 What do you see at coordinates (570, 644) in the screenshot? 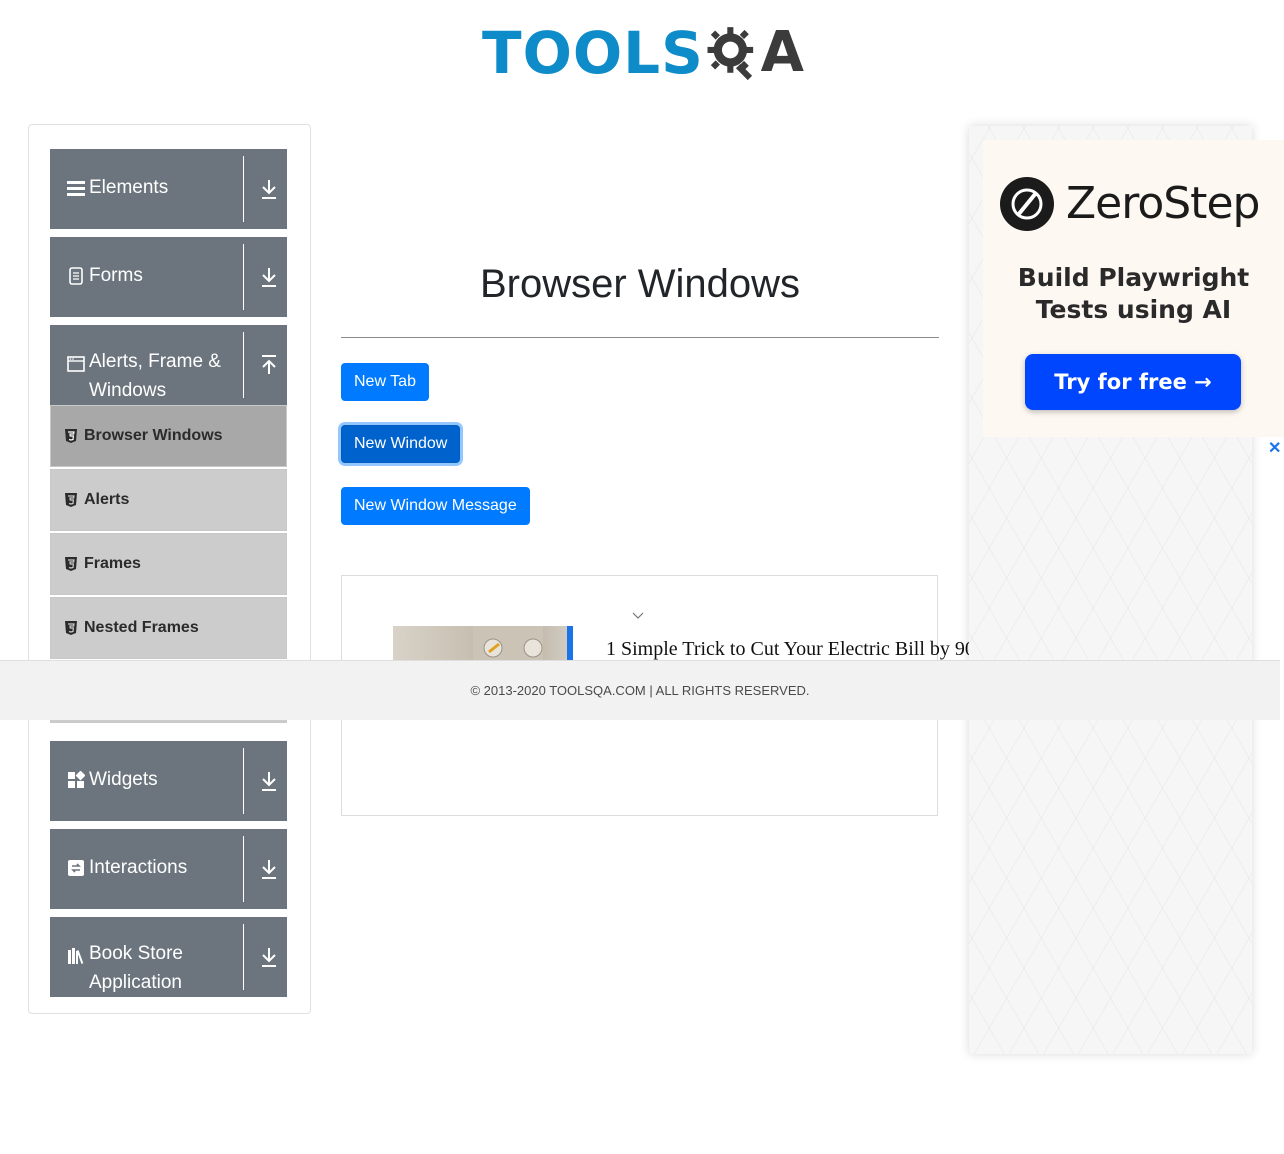
I see `ad-accent-bar` at bounding box center [570, 644].